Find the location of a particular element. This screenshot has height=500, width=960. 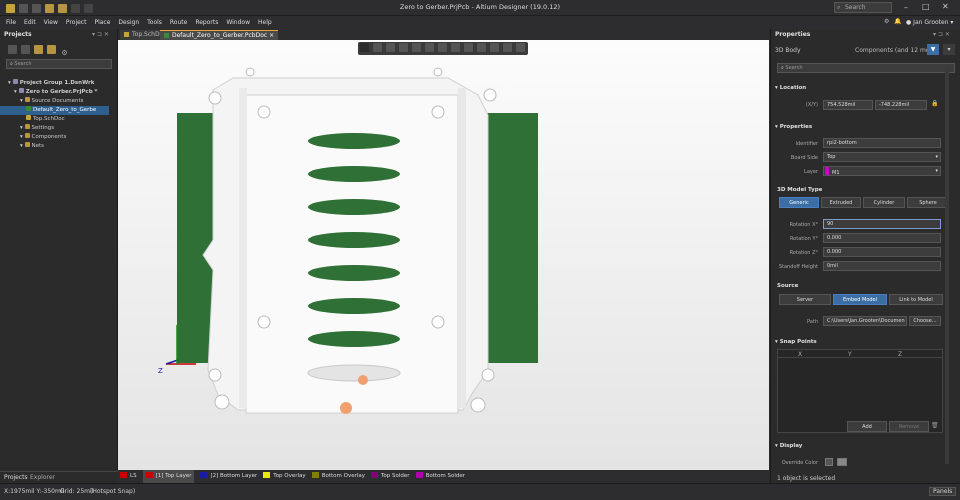

section-snap-points: ▾ Snap Points is located at coordinates (796, 342).